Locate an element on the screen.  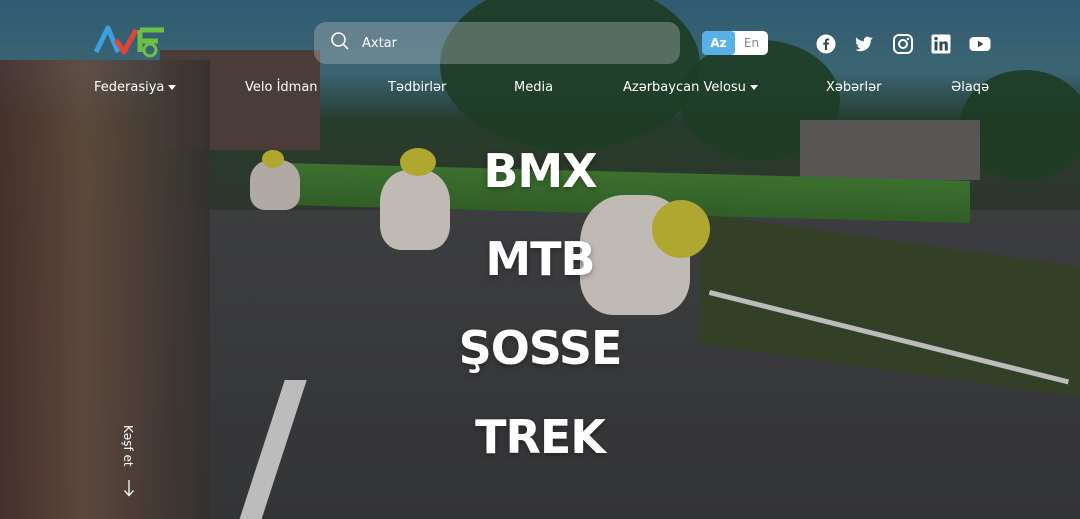
language-en: En is located at coordinates (751, 43).